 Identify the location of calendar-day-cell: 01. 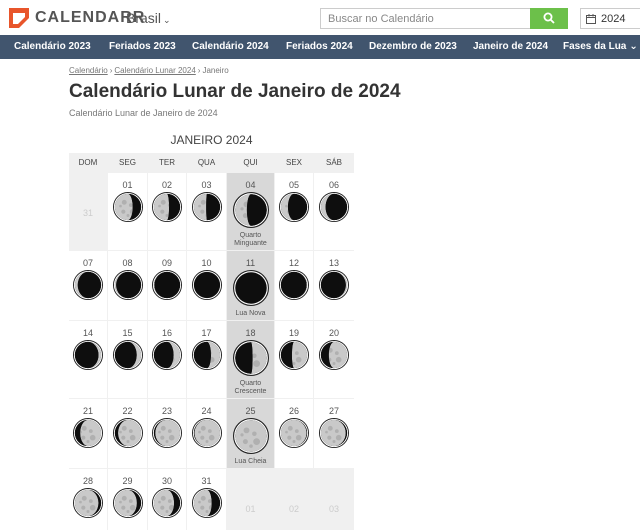
(127, 211).